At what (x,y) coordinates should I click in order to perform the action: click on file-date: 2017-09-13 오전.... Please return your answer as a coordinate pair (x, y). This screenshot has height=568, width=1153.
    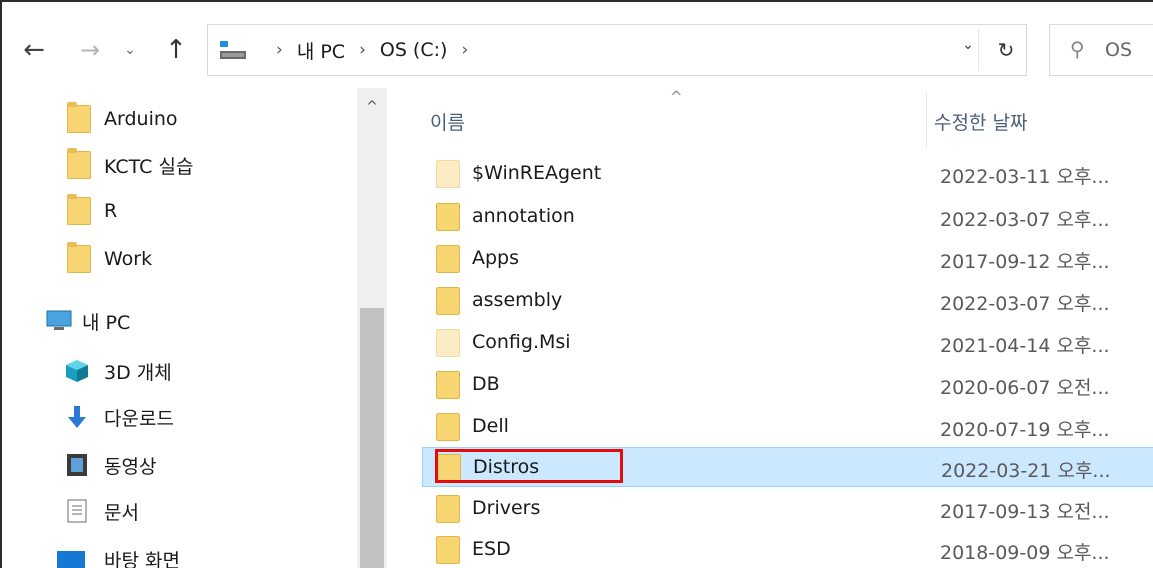
    Looking at the image, I should click on (1025, 512).